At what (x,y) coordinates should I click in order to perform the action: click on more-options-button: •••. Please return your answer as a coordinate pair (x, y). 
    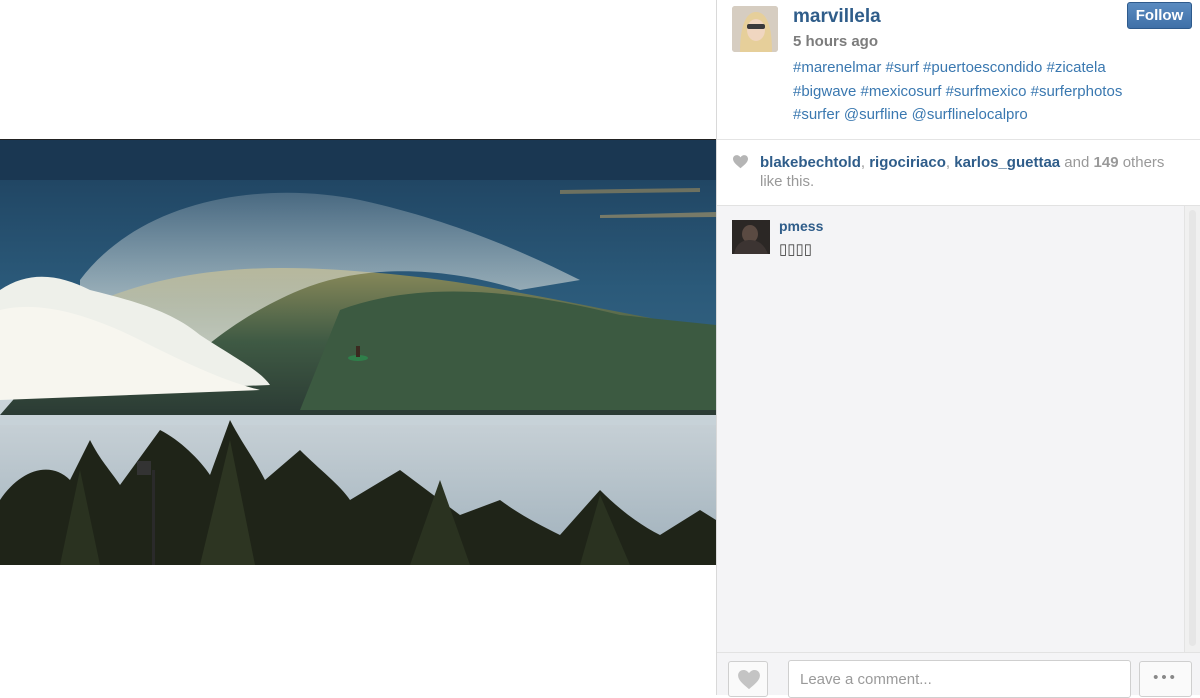
    Looking at the image, I should click on (1165, 679).